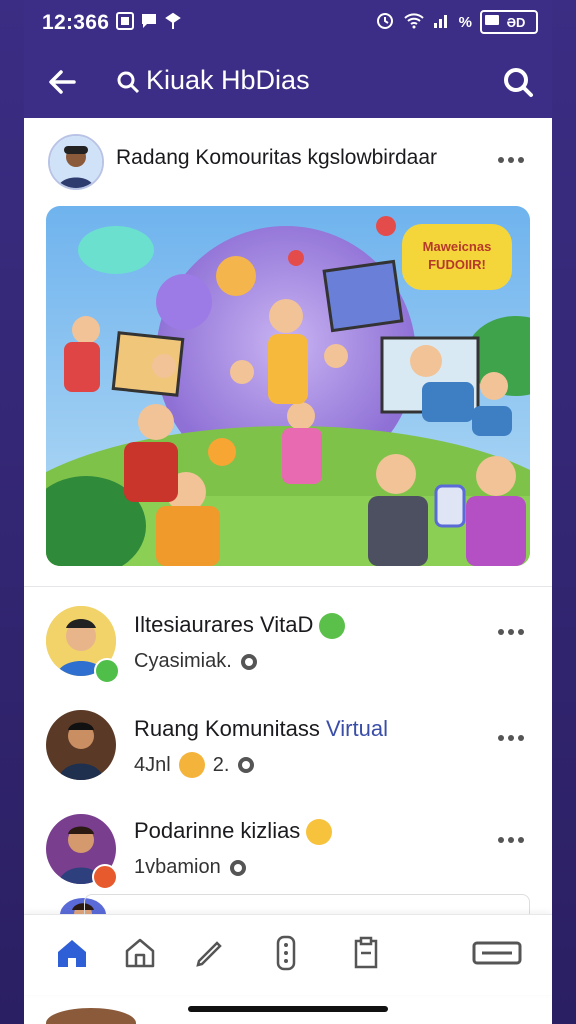 The height and width of the screenshot is (1024, 576). I want to click on back-arrow-icon, so click(62, 82).